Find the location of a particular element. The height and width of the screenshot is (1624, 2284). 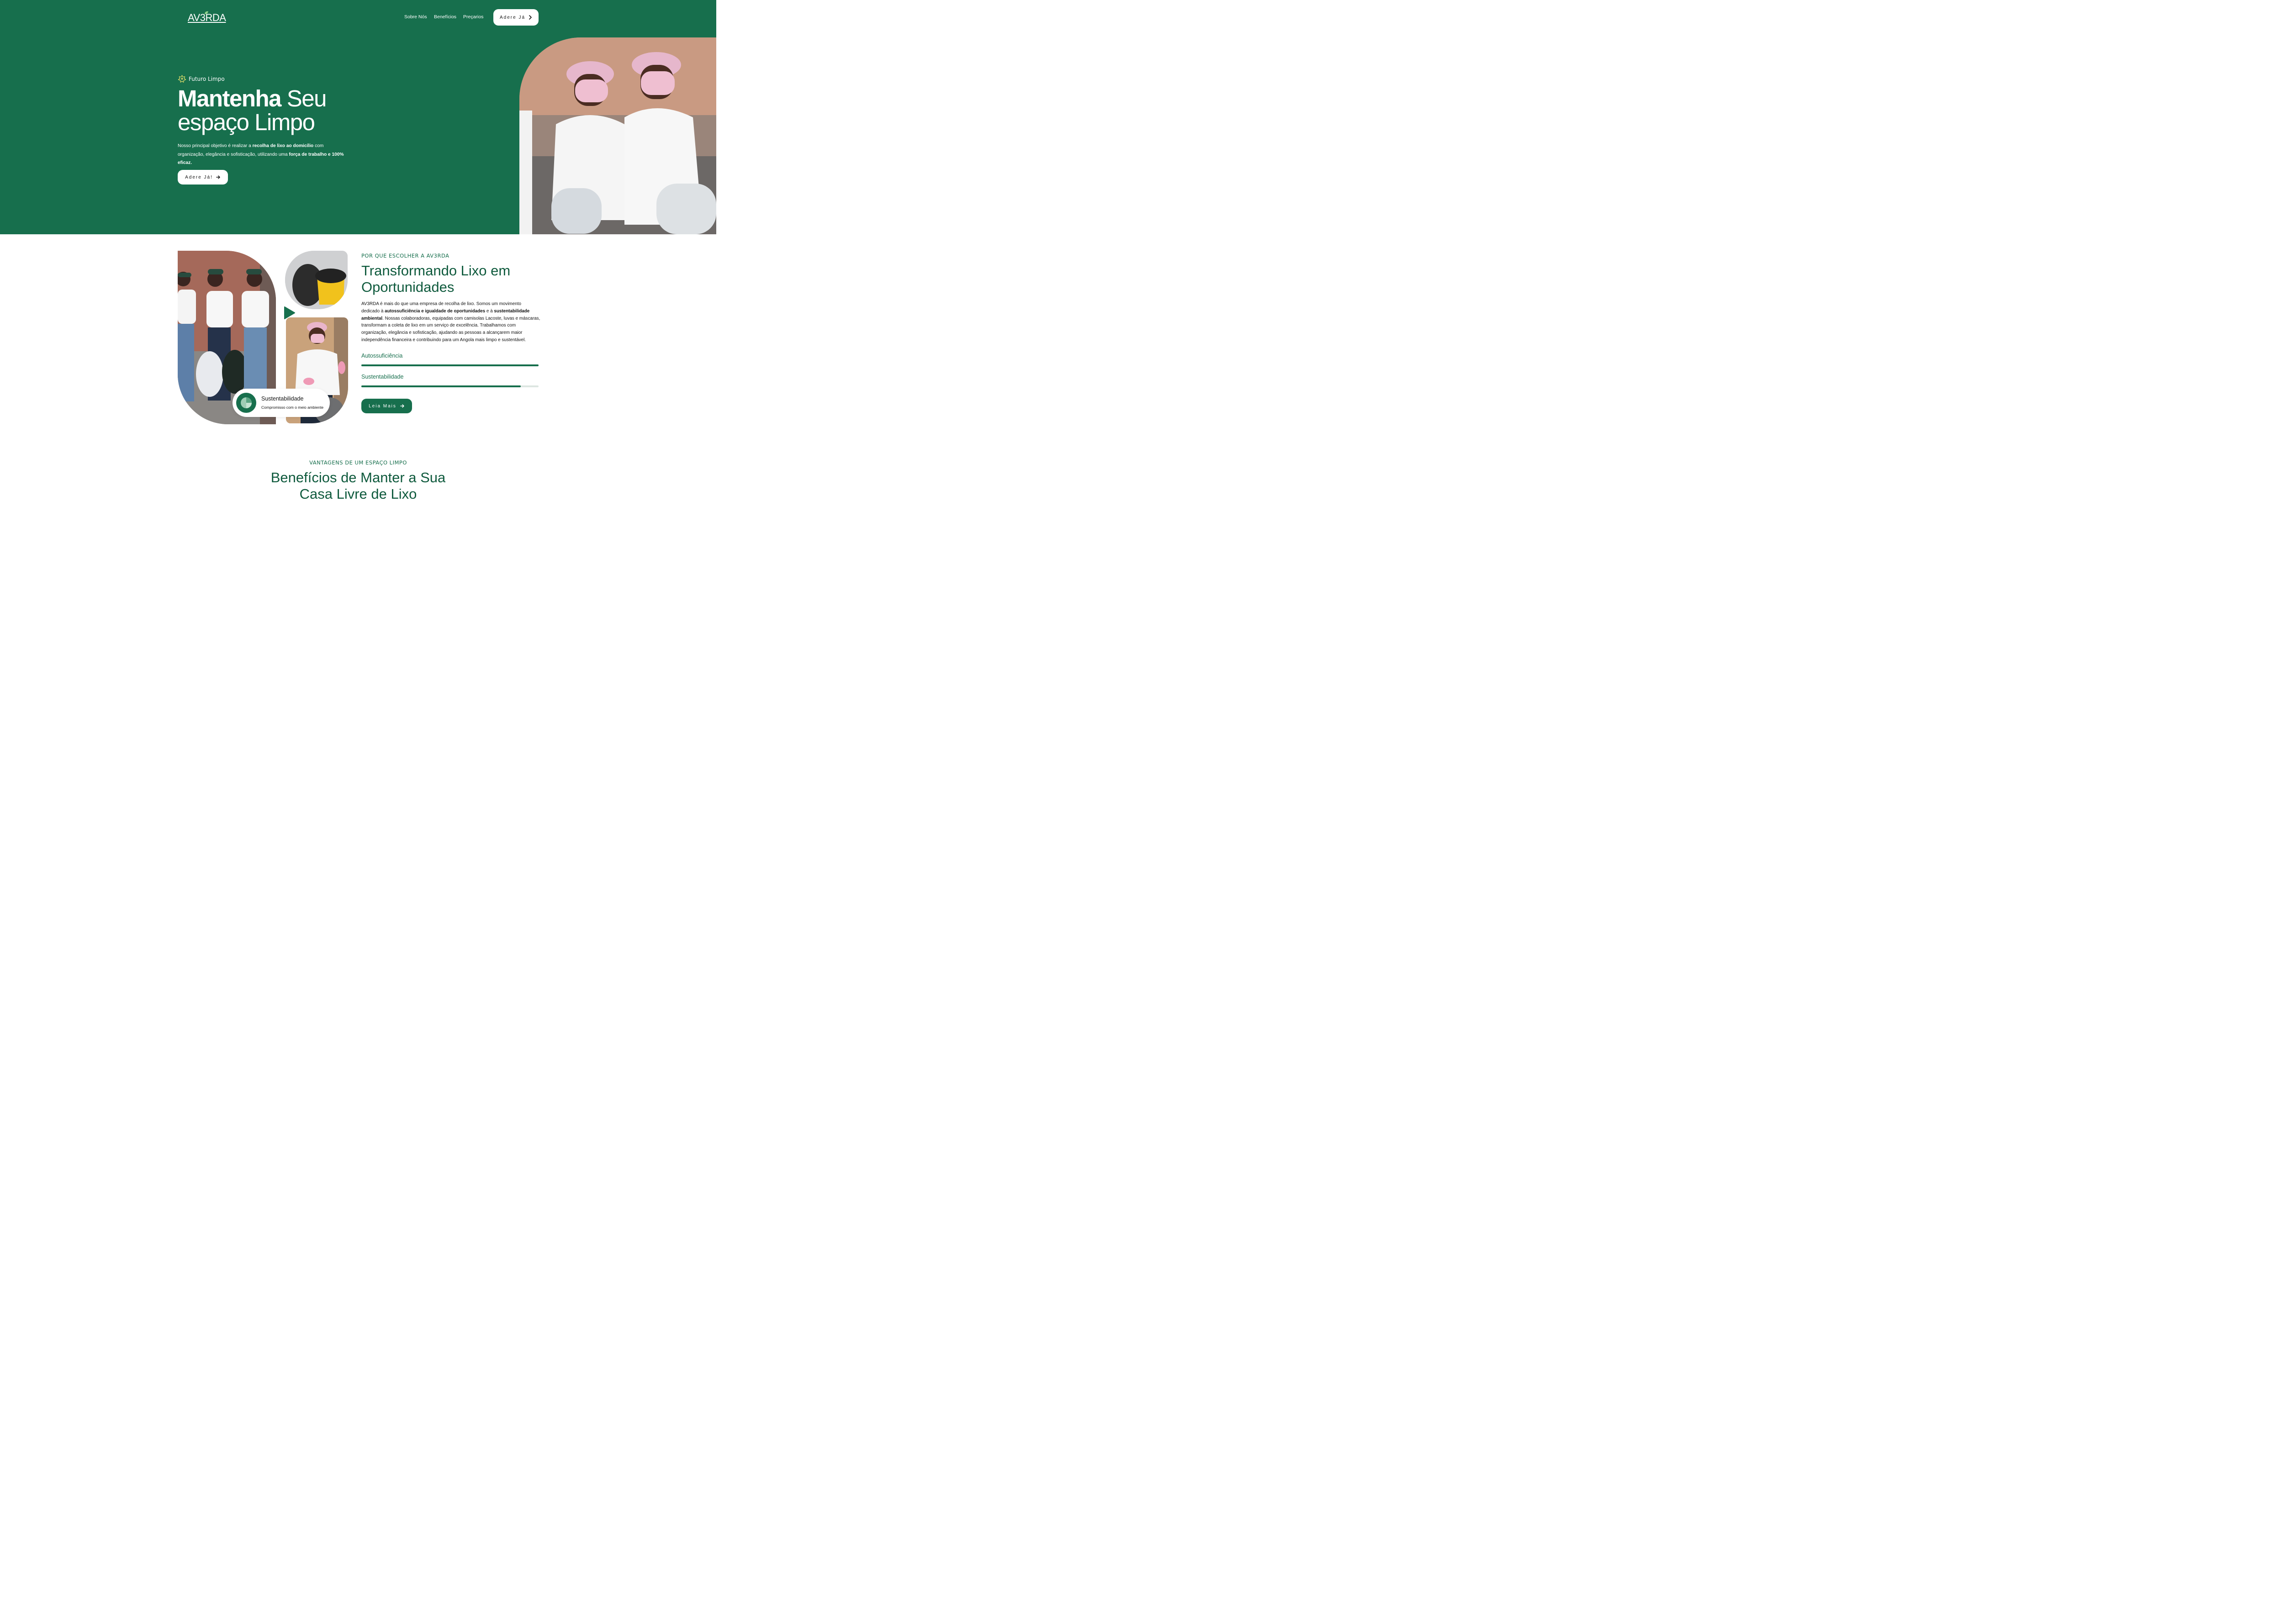

hero-photo is located at coordinates (617, 135).